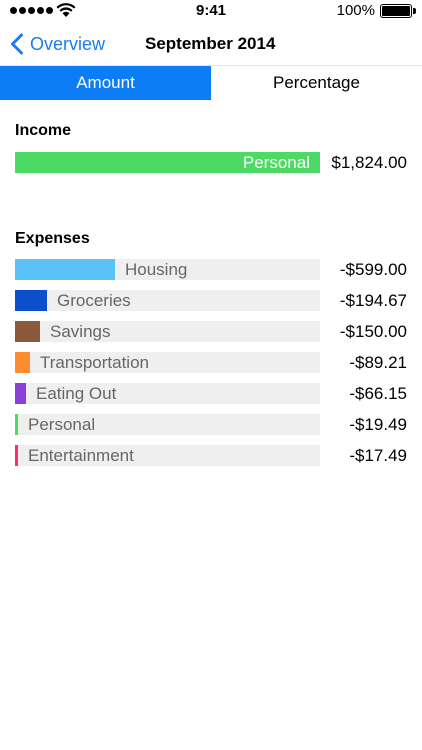 The width and height of the screenshot is (422, 750). Describe the element at coordinates (355, 10) in the screenshot. I see `battery-percentage: 100%` at that location.